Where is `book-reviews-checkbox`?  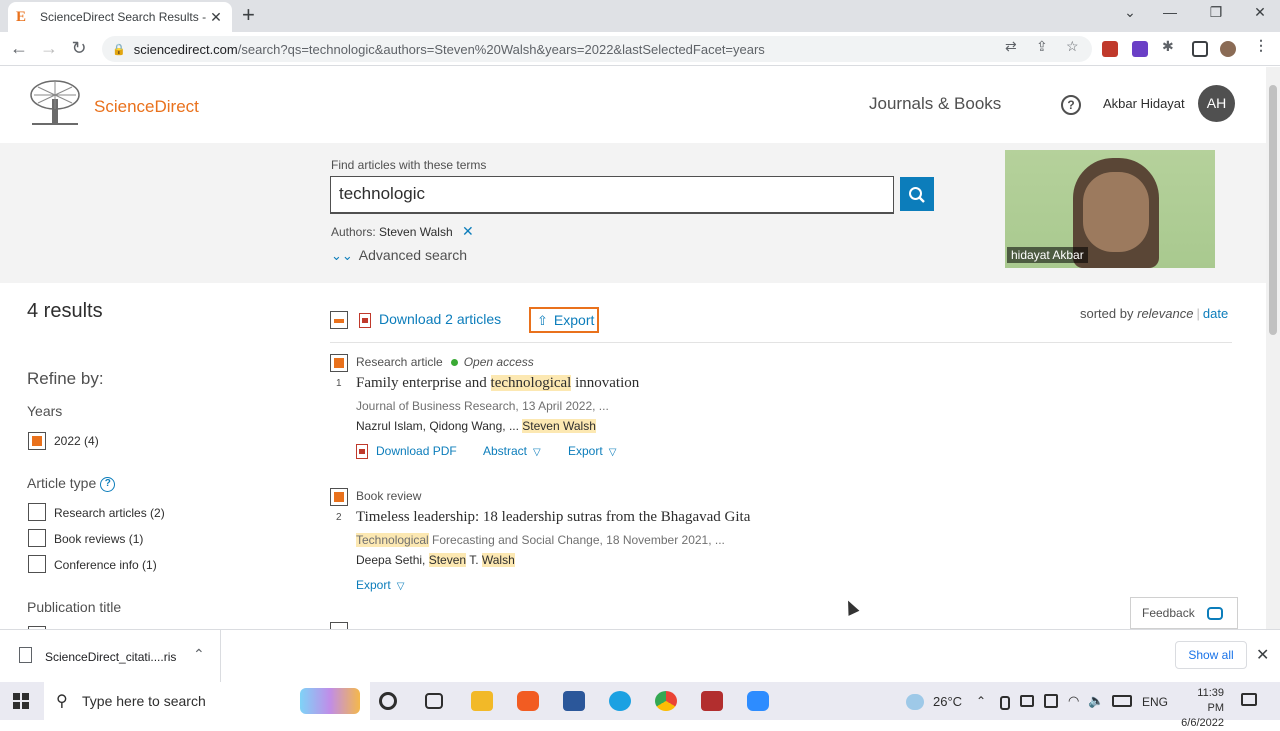
book-reviews-checkbox is located at coordinates (37, 538).